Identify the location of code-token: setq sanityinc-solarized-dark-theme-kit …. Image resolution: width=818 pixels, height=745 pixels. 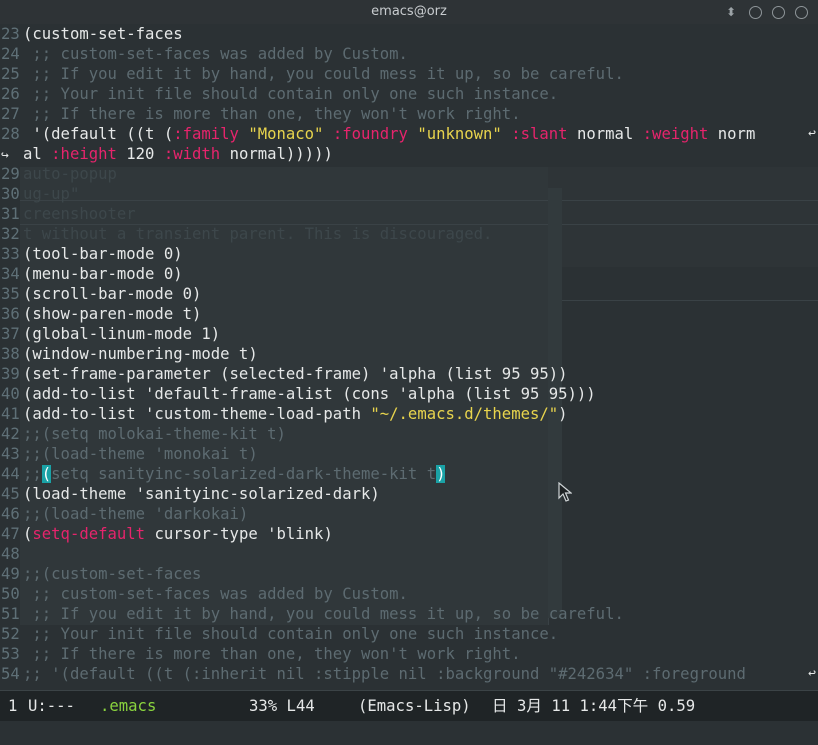
(244, 474).